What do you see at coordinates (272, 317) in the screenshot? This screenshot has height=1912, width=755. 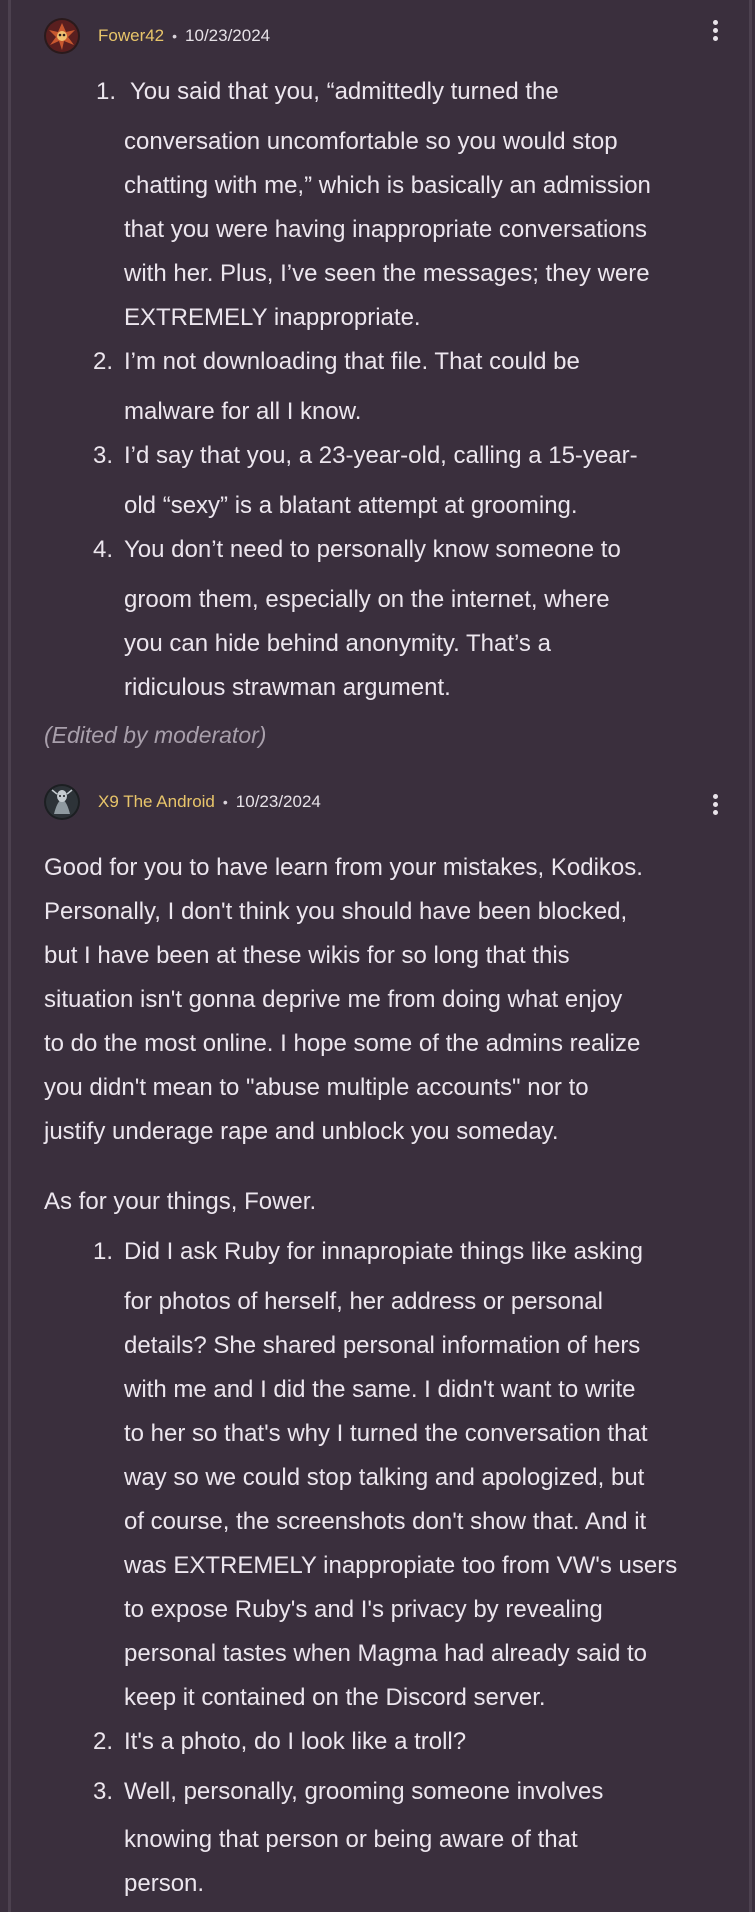 I see `list-item-line: EXTREMELY inappropriate.` at bounding box center [272, 317].